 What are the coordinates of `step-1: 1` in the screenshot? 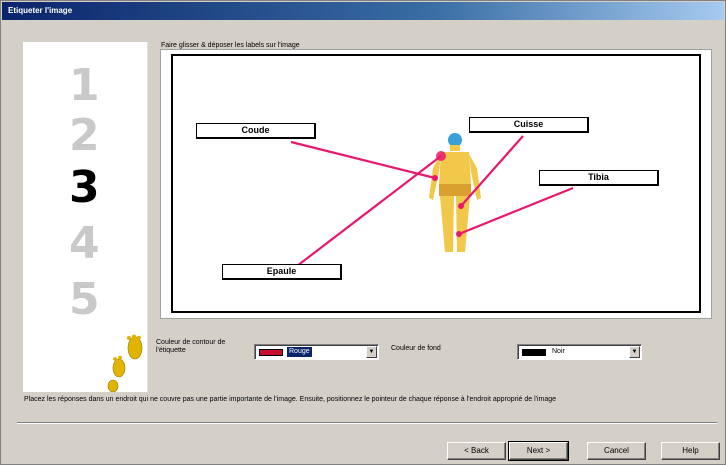 It's located at (84, 85).